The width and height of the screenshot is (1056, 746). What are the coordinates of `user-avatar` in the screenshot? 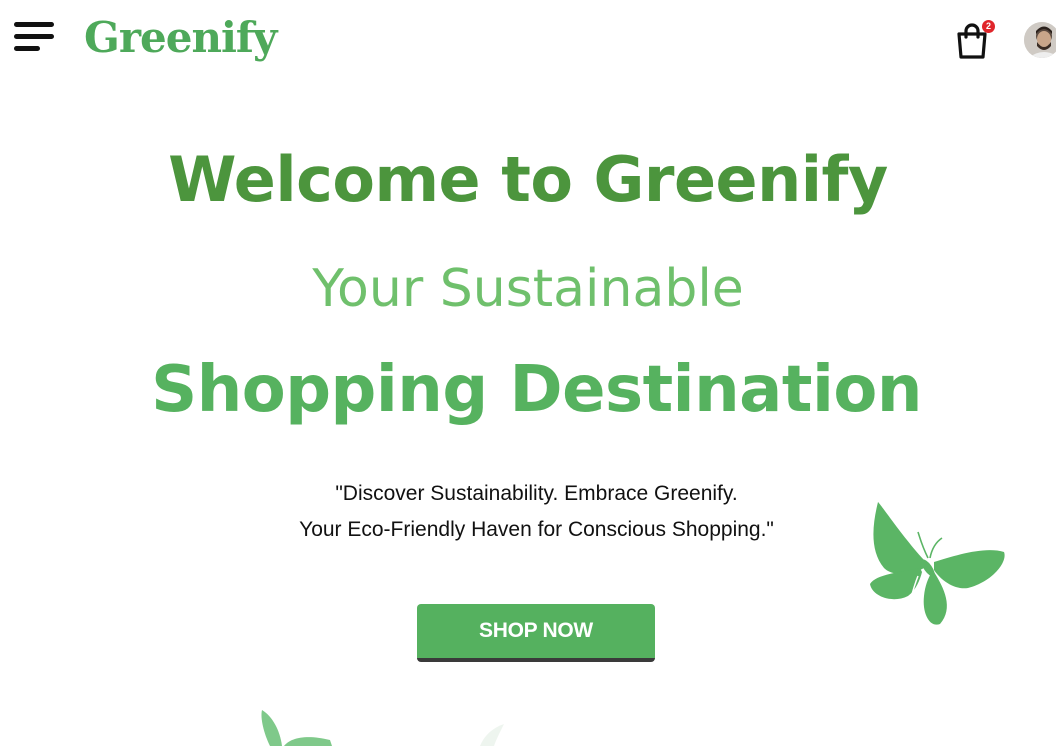 It's located at (1040, 40).